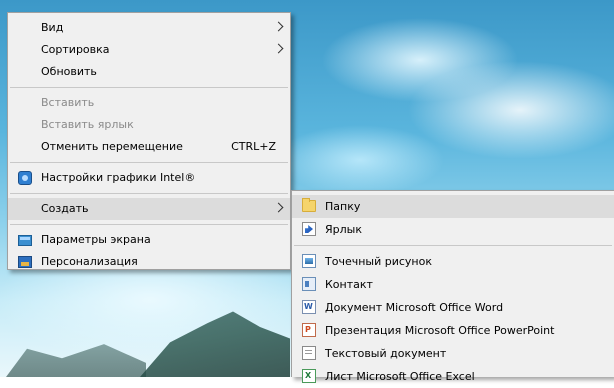 This screenshot has width=614, height=388. I want to click on menu-item-label: Текстовый документ, so click(386, 353).